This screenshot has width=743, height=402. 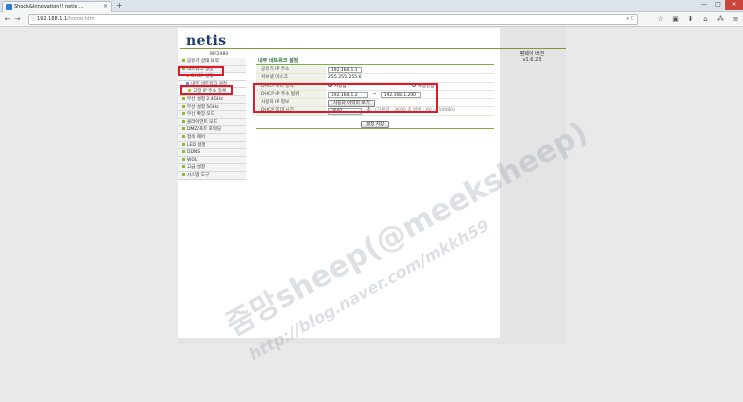 What do you see at coordinates (720, 19) in the screenshot?
I see `extension-icon: ⁂` at bounding box center [720, 19].